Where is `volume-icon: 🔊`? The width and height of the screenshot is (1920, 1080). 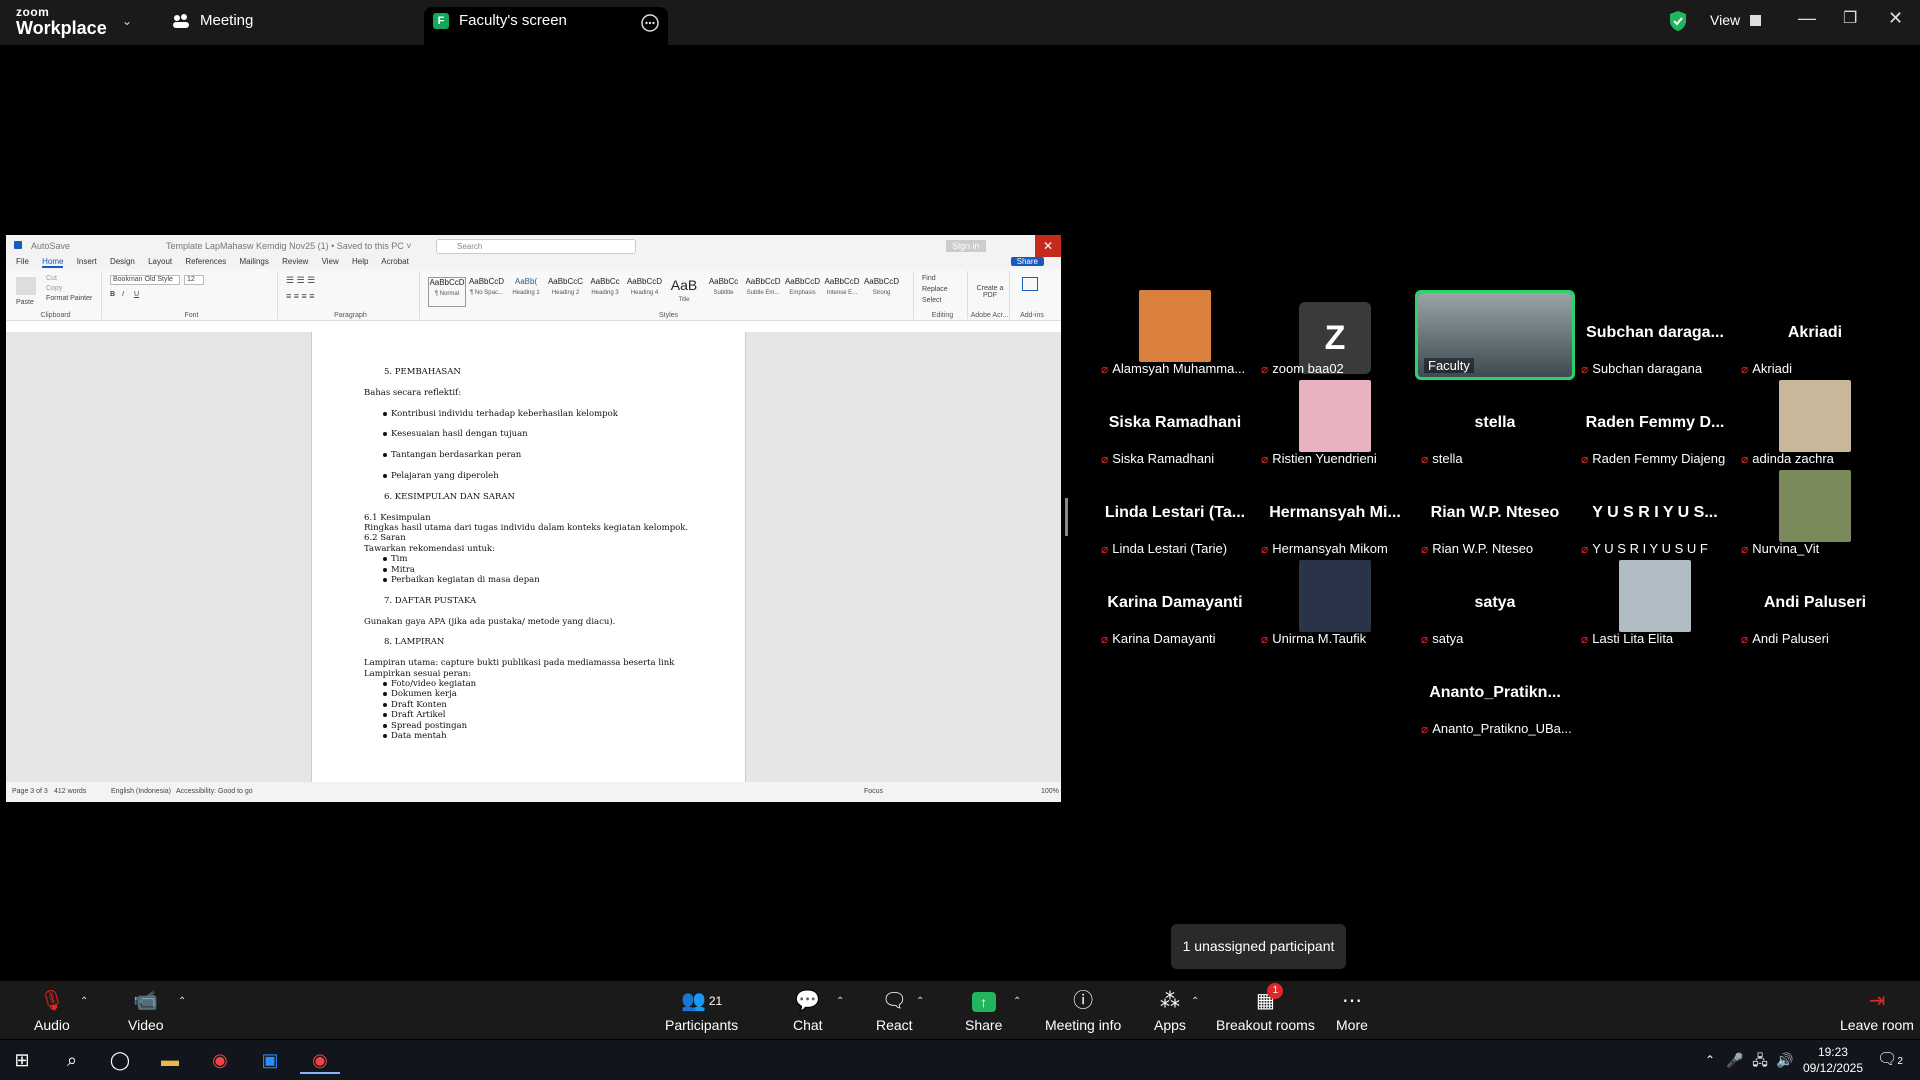
volume-icon: 🔊 is located at coordinates (1785, 1060).